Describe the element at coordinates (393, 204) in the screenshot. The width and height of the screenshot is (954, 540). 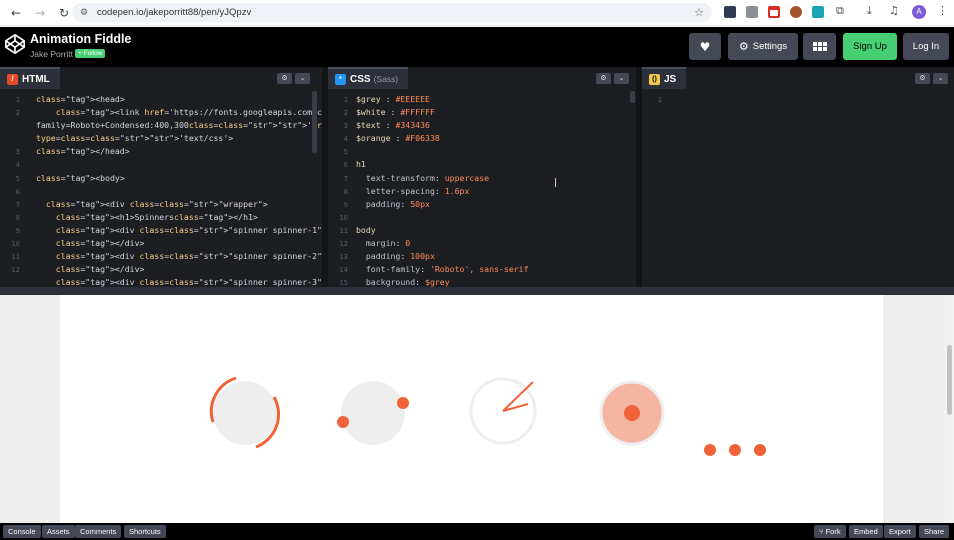
I see `code-line: padding: 50px` at that location.